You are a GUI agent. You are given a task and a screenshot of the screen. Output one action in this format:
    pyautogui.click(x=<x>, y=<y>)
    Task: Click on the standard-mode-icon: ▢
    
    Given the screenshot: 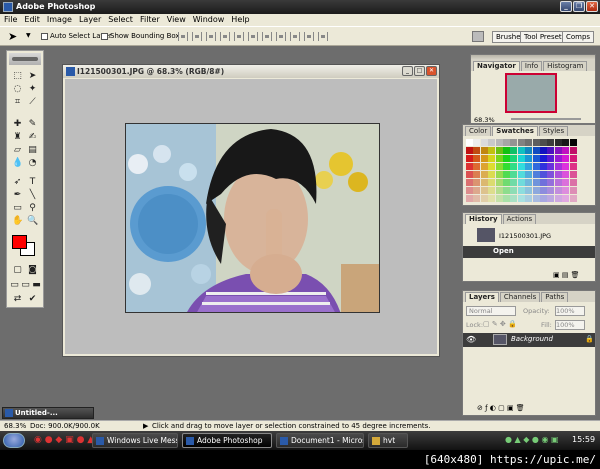 What is the action you would take?
    pyautogui.click(x=17, y=270)
    